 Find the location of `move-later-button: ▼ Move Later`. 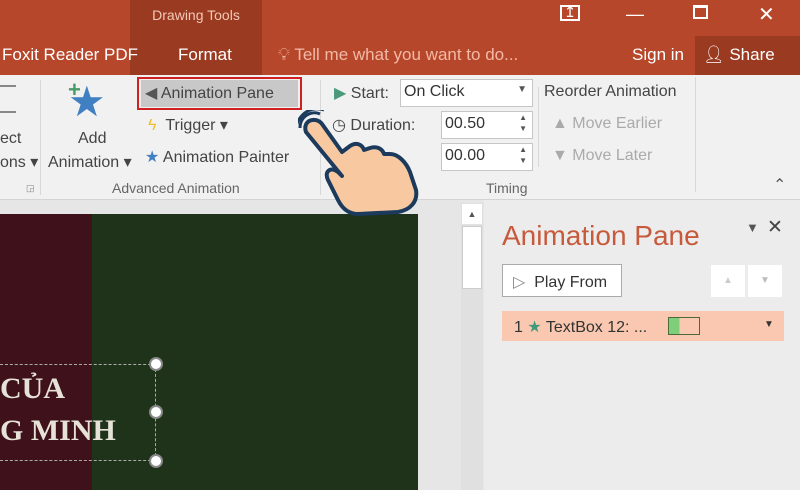

move-later-button: ▼ Move Later is located at coordinates (602, 156).